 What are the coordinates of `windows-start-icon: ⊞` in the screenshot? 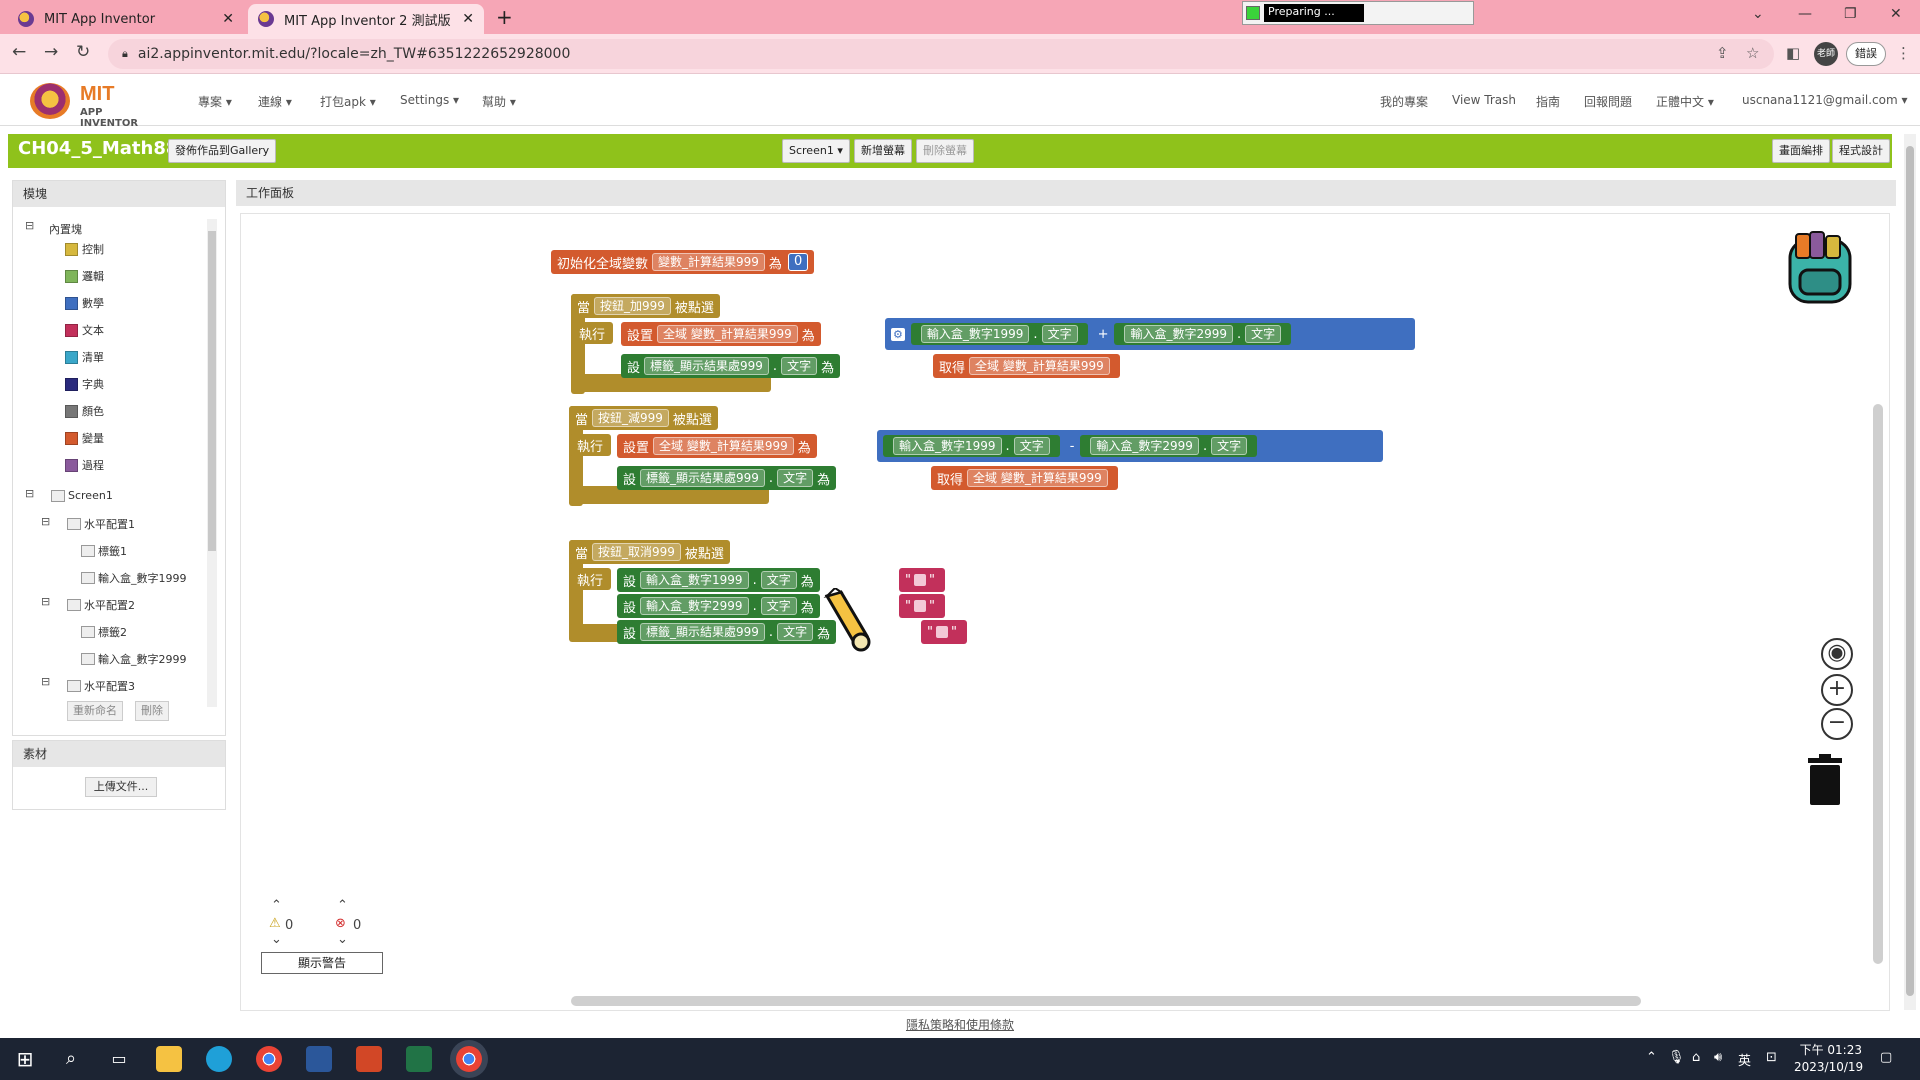 It's located at (25, 1059).